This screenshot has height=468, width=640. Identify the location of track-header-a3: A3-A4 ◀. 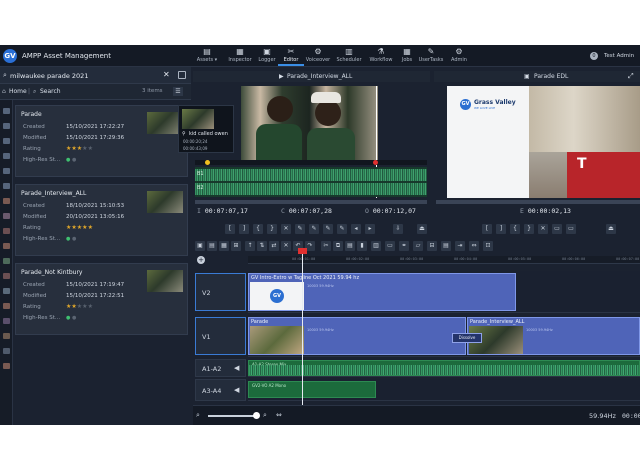
(220, 390).